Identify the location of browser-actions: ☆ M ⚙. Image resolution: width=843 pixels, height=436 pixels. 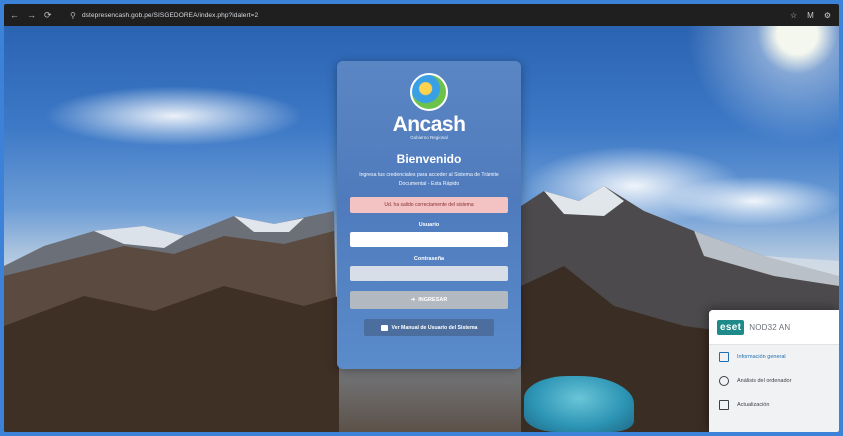
(814, 15).